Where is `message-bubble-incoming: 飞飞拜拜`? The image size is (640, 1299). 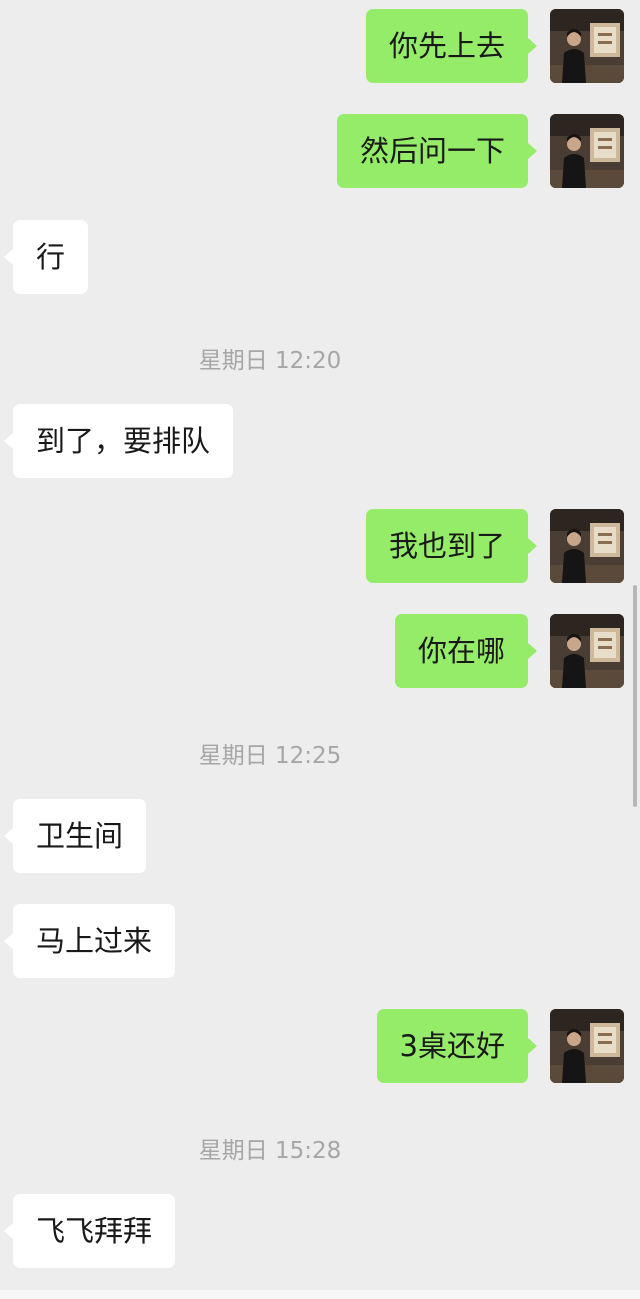 message-bubble-incoming: 飞飞拜拜 is located at coordinates (89, 1231).